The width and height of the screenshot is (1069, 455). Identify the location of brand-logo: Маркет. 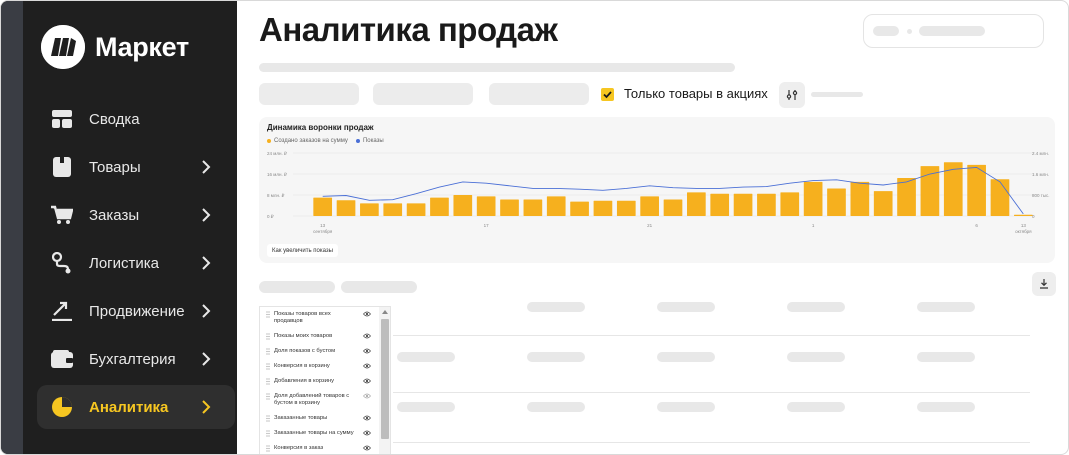
(115, 47).